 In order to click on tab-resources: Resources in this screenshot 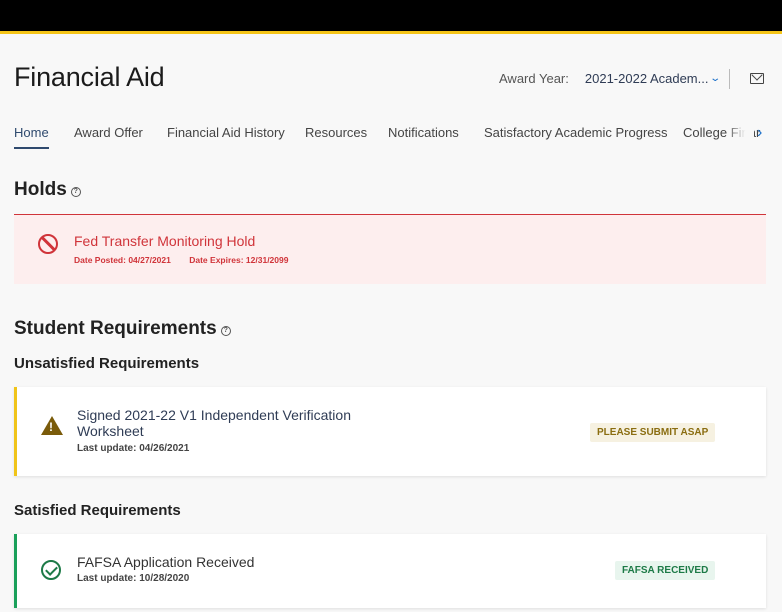, I will do `click(336, 137)`.